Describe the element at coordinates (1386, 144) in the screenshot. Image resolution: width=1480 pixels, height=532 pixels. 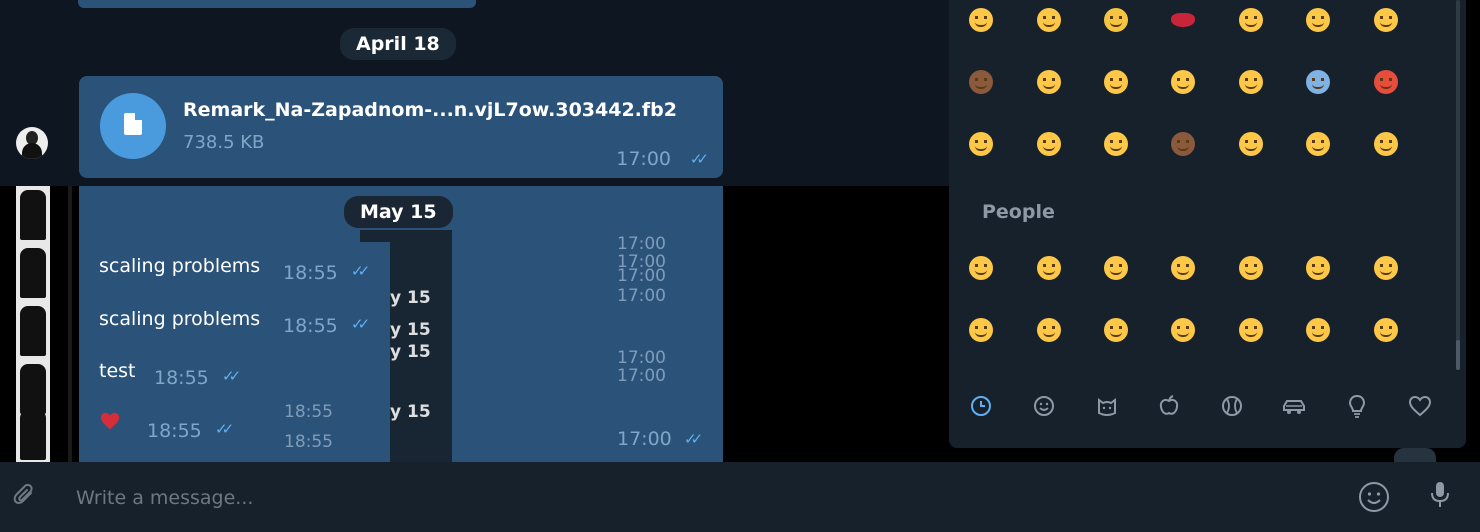
I see `yum-emoji-icon` at that location.